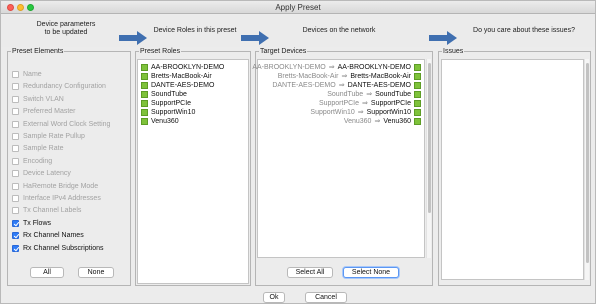  What do you see at coordinates (55, 186) in the screenshot?
I see `preset-element-row: HaRemote Bridge Mode` at bounding box center [55, 186].